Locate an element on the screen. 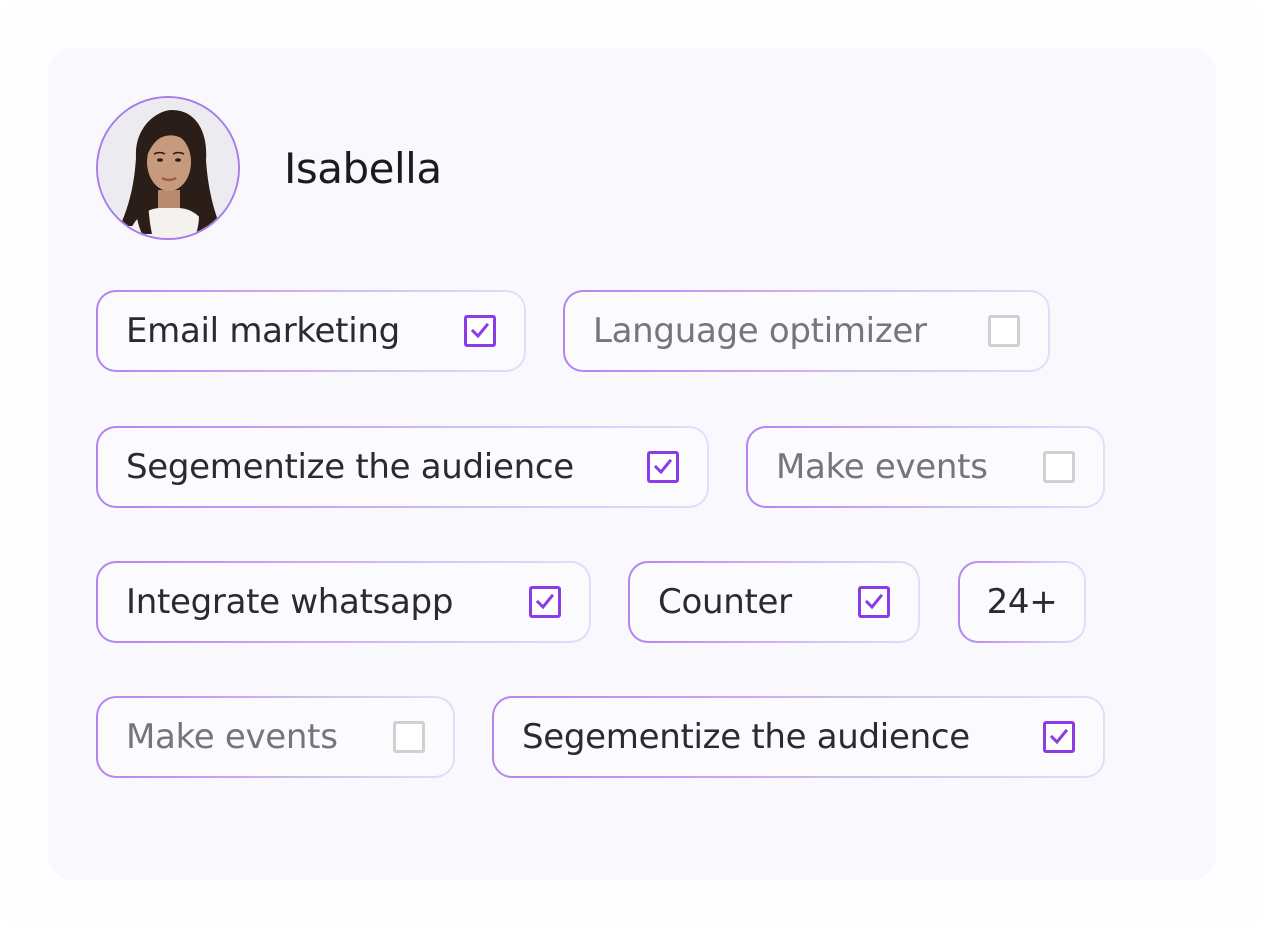 This screenshot has width=1264, height=928. chip-label: Email marketing is located at coordinates (263, 331).